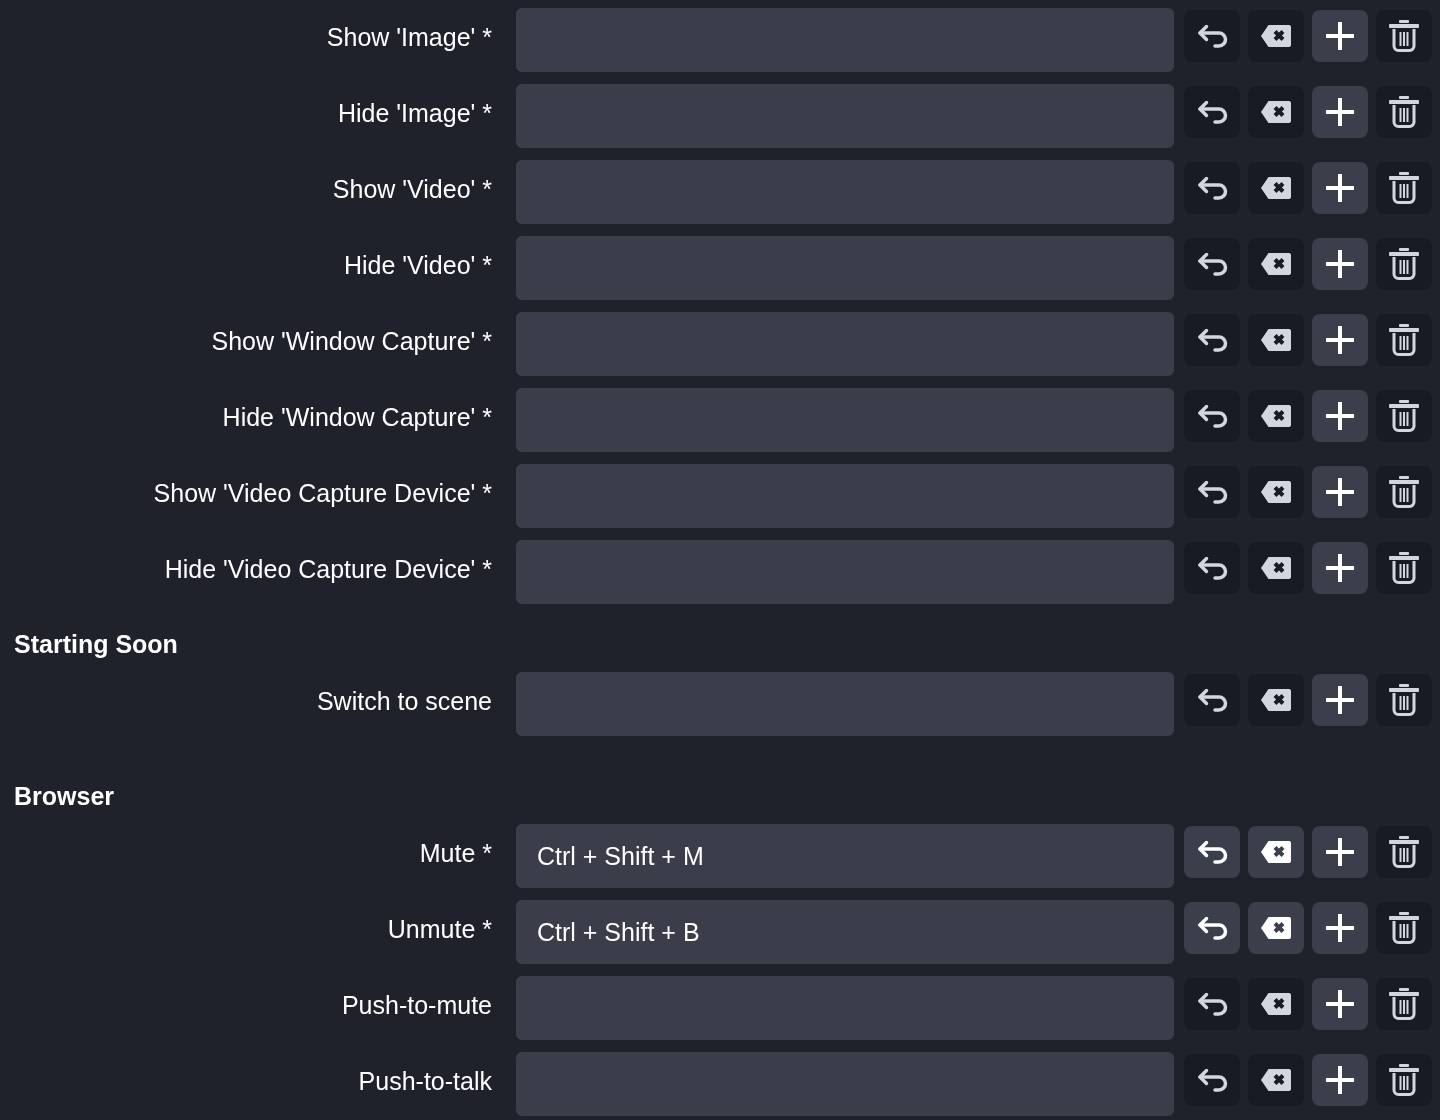  Describe the element at coordinates (455, 853) in the screenshot. I see `hotkey-label: Mute *` at that location.